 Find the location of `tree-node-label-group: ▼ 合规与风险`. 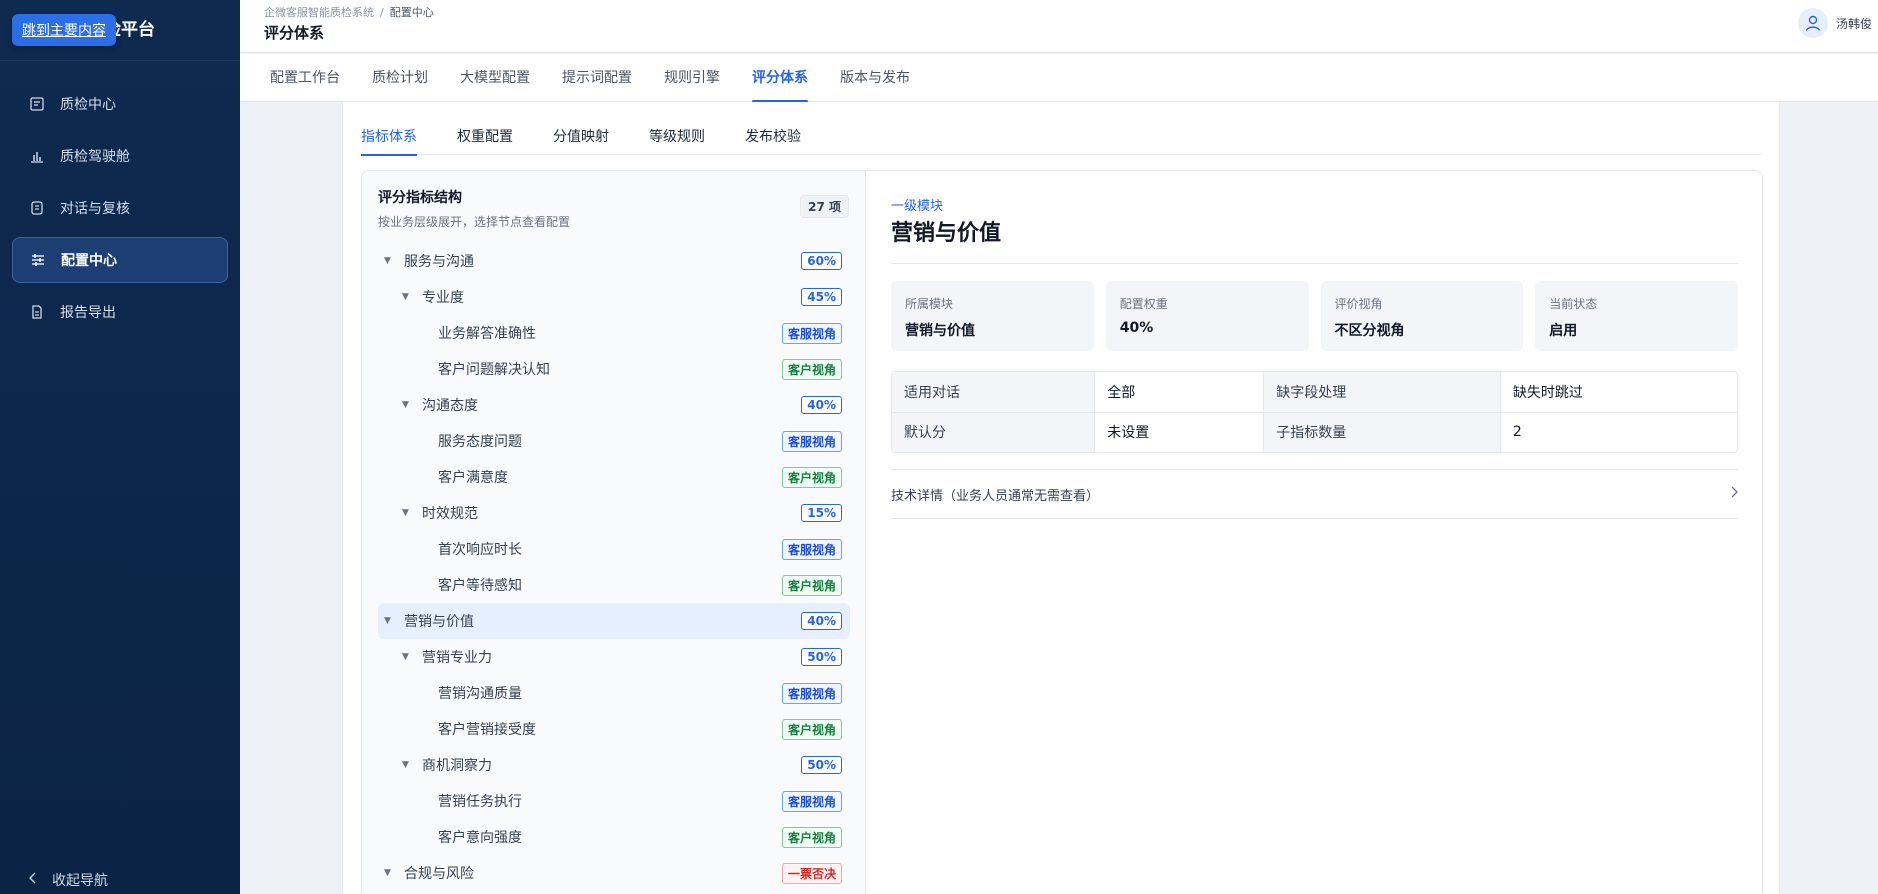

tree-node-label-group: ▼ 合规与风险 is located at coordinates (426, 873).